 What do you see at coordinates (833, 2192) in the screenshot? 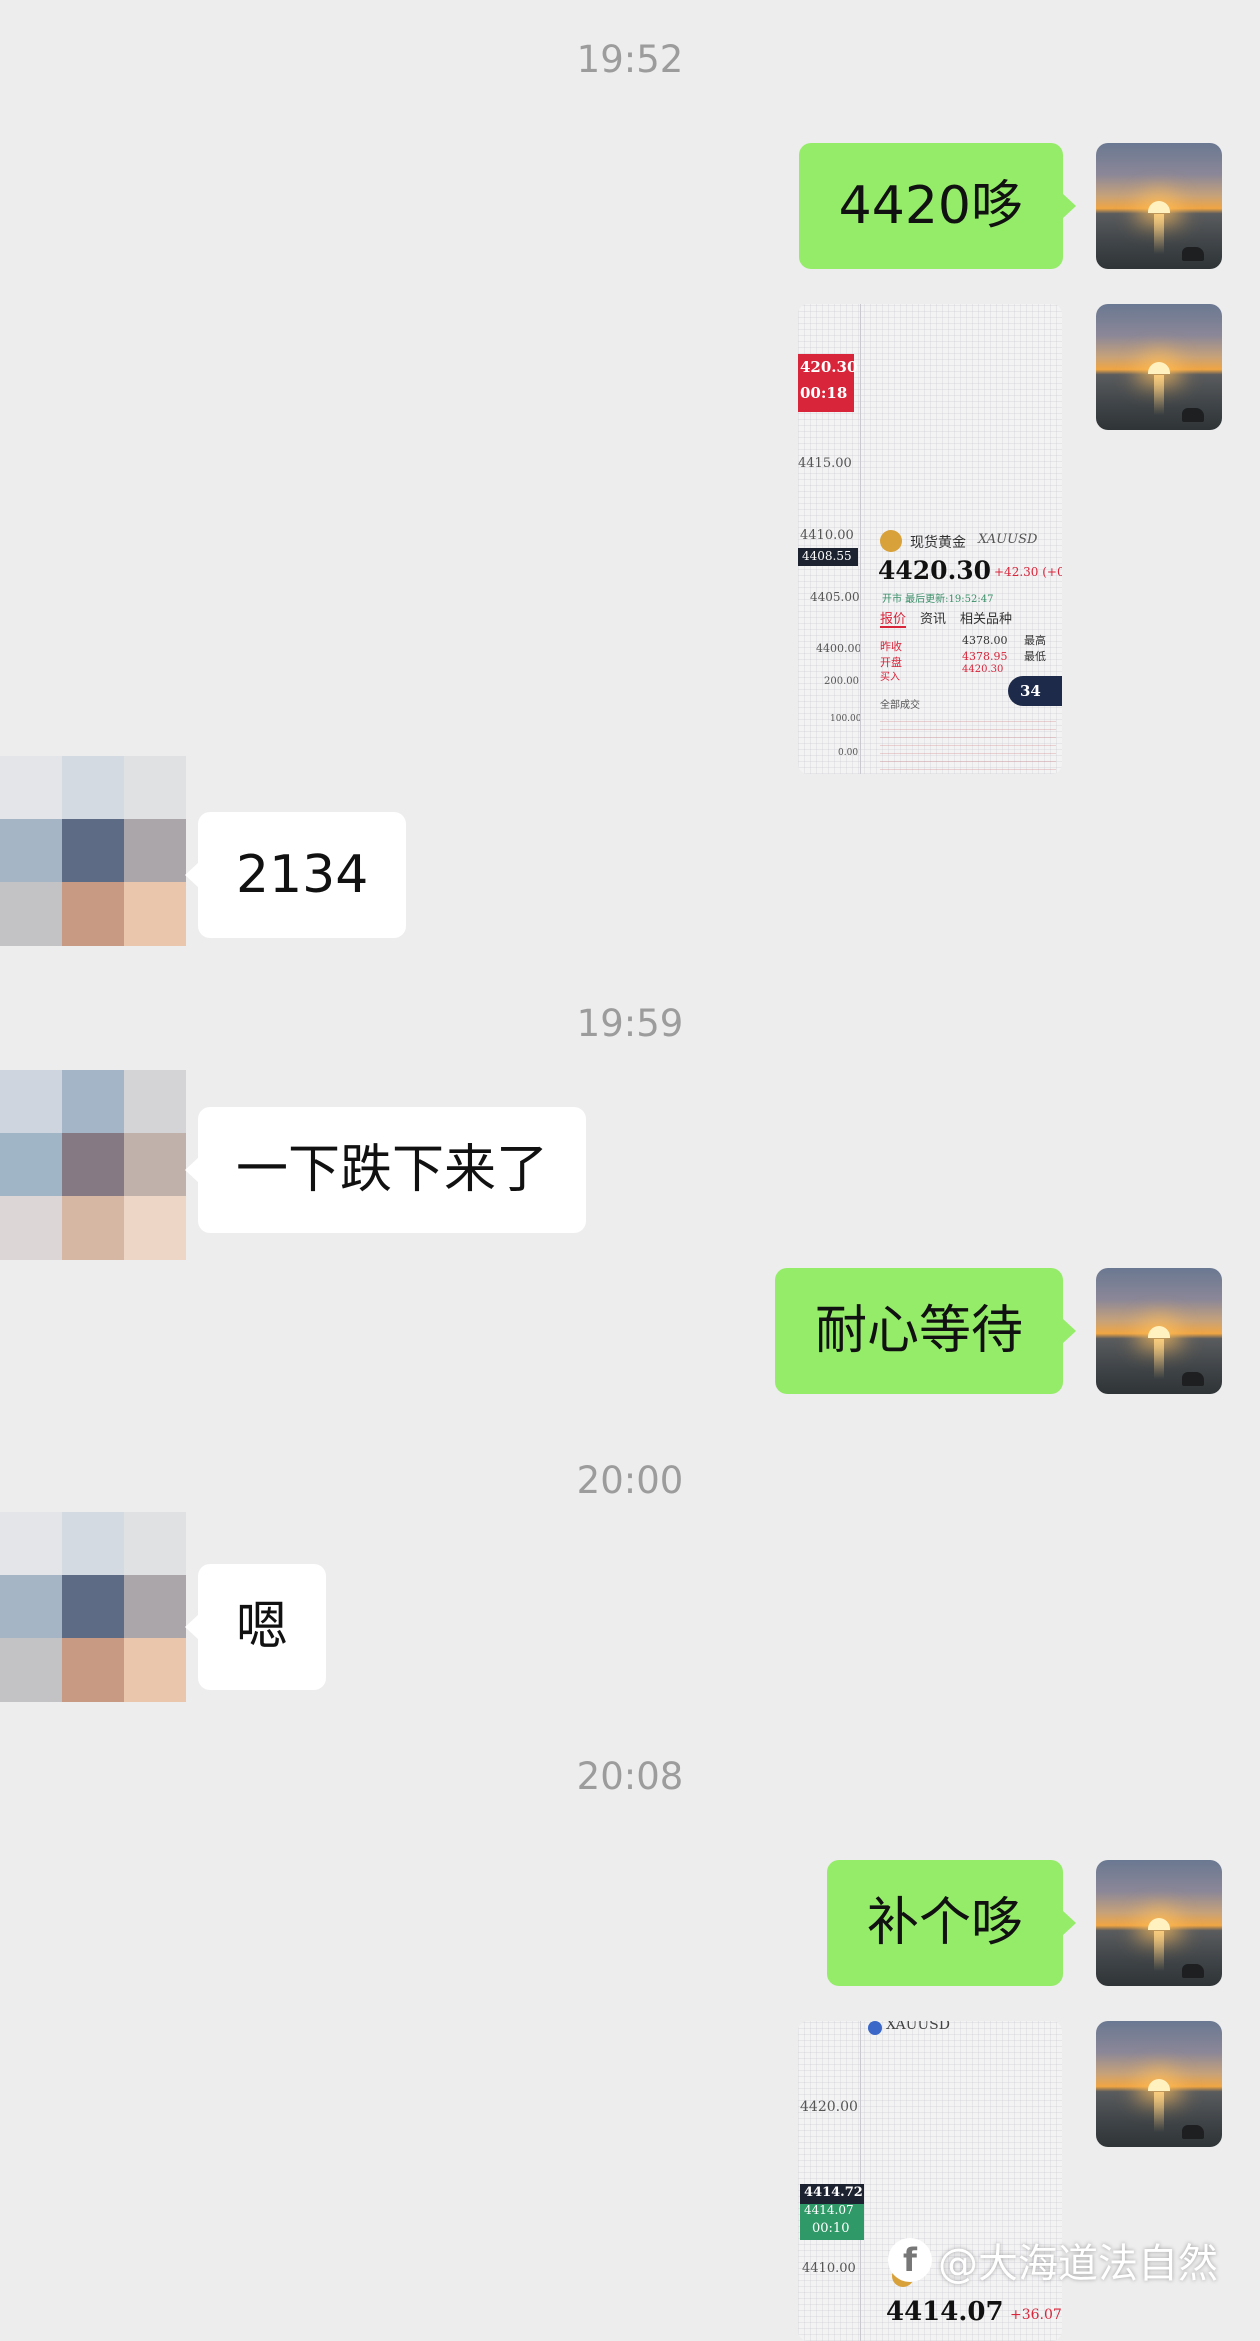
I see `axis-tag-value: 4414.72` at bounding box center [833, 2192].